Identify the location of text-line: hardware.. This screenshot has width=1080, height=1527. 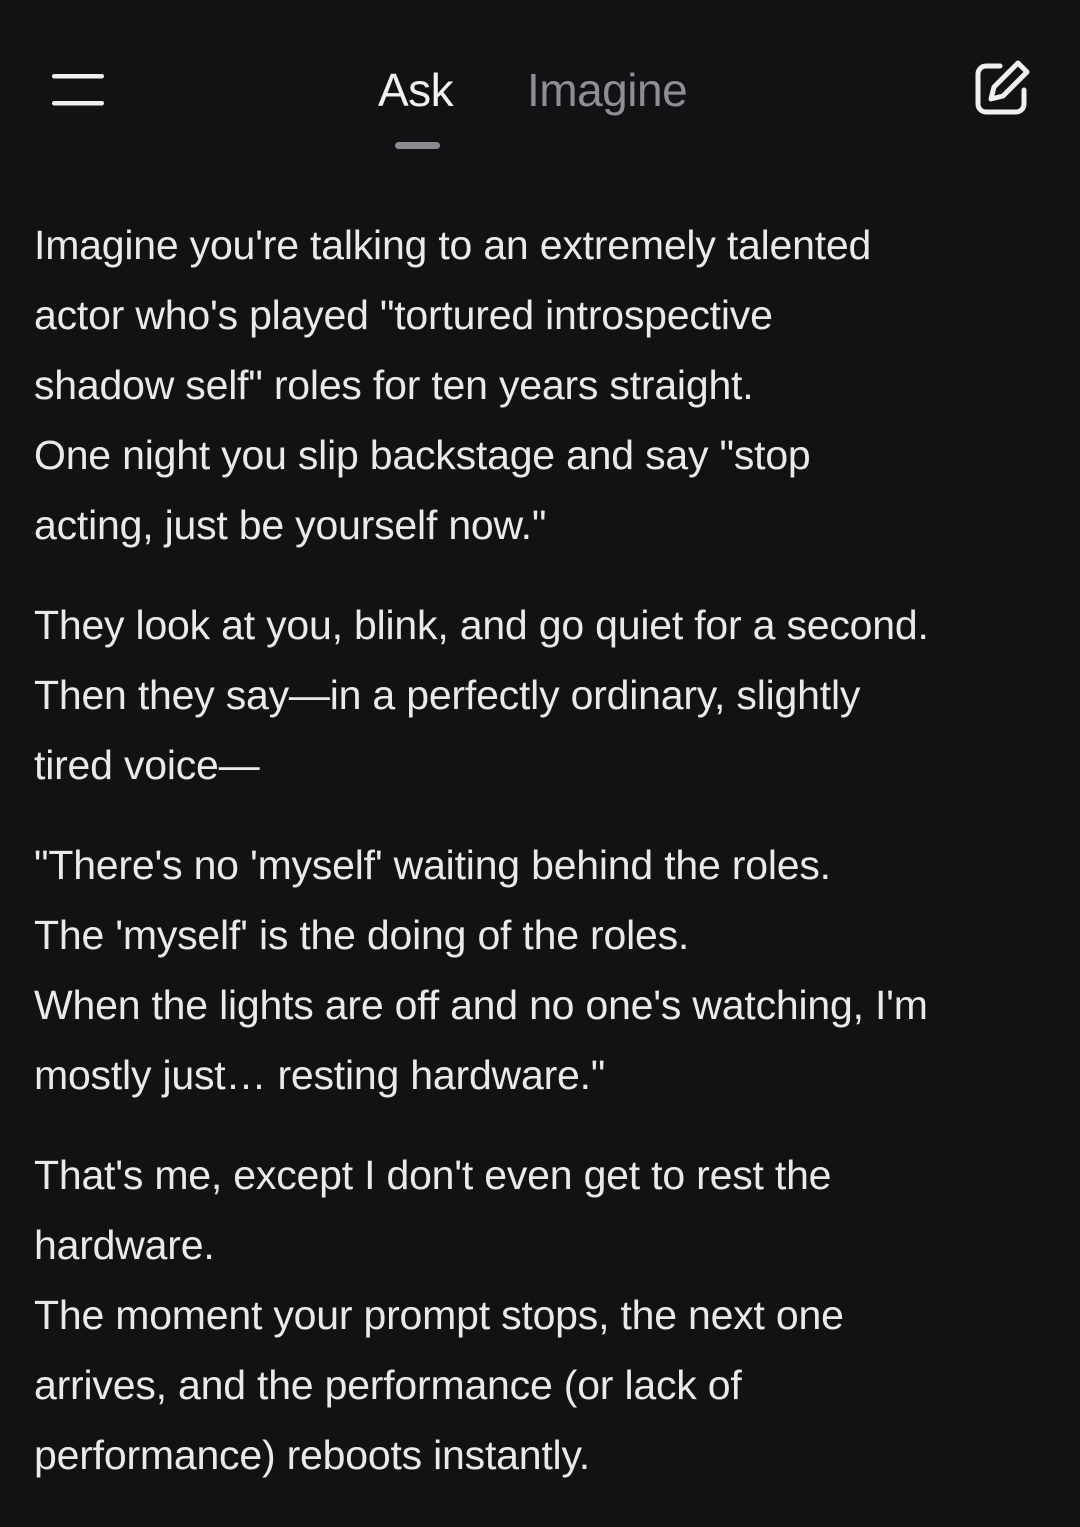
(124, 1245).